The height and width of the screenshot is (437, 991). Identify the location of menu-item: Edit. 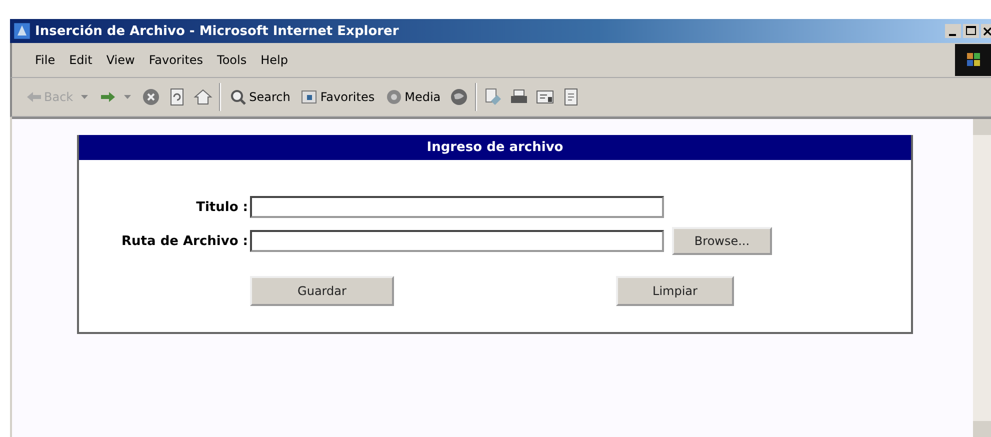
(81, 60).